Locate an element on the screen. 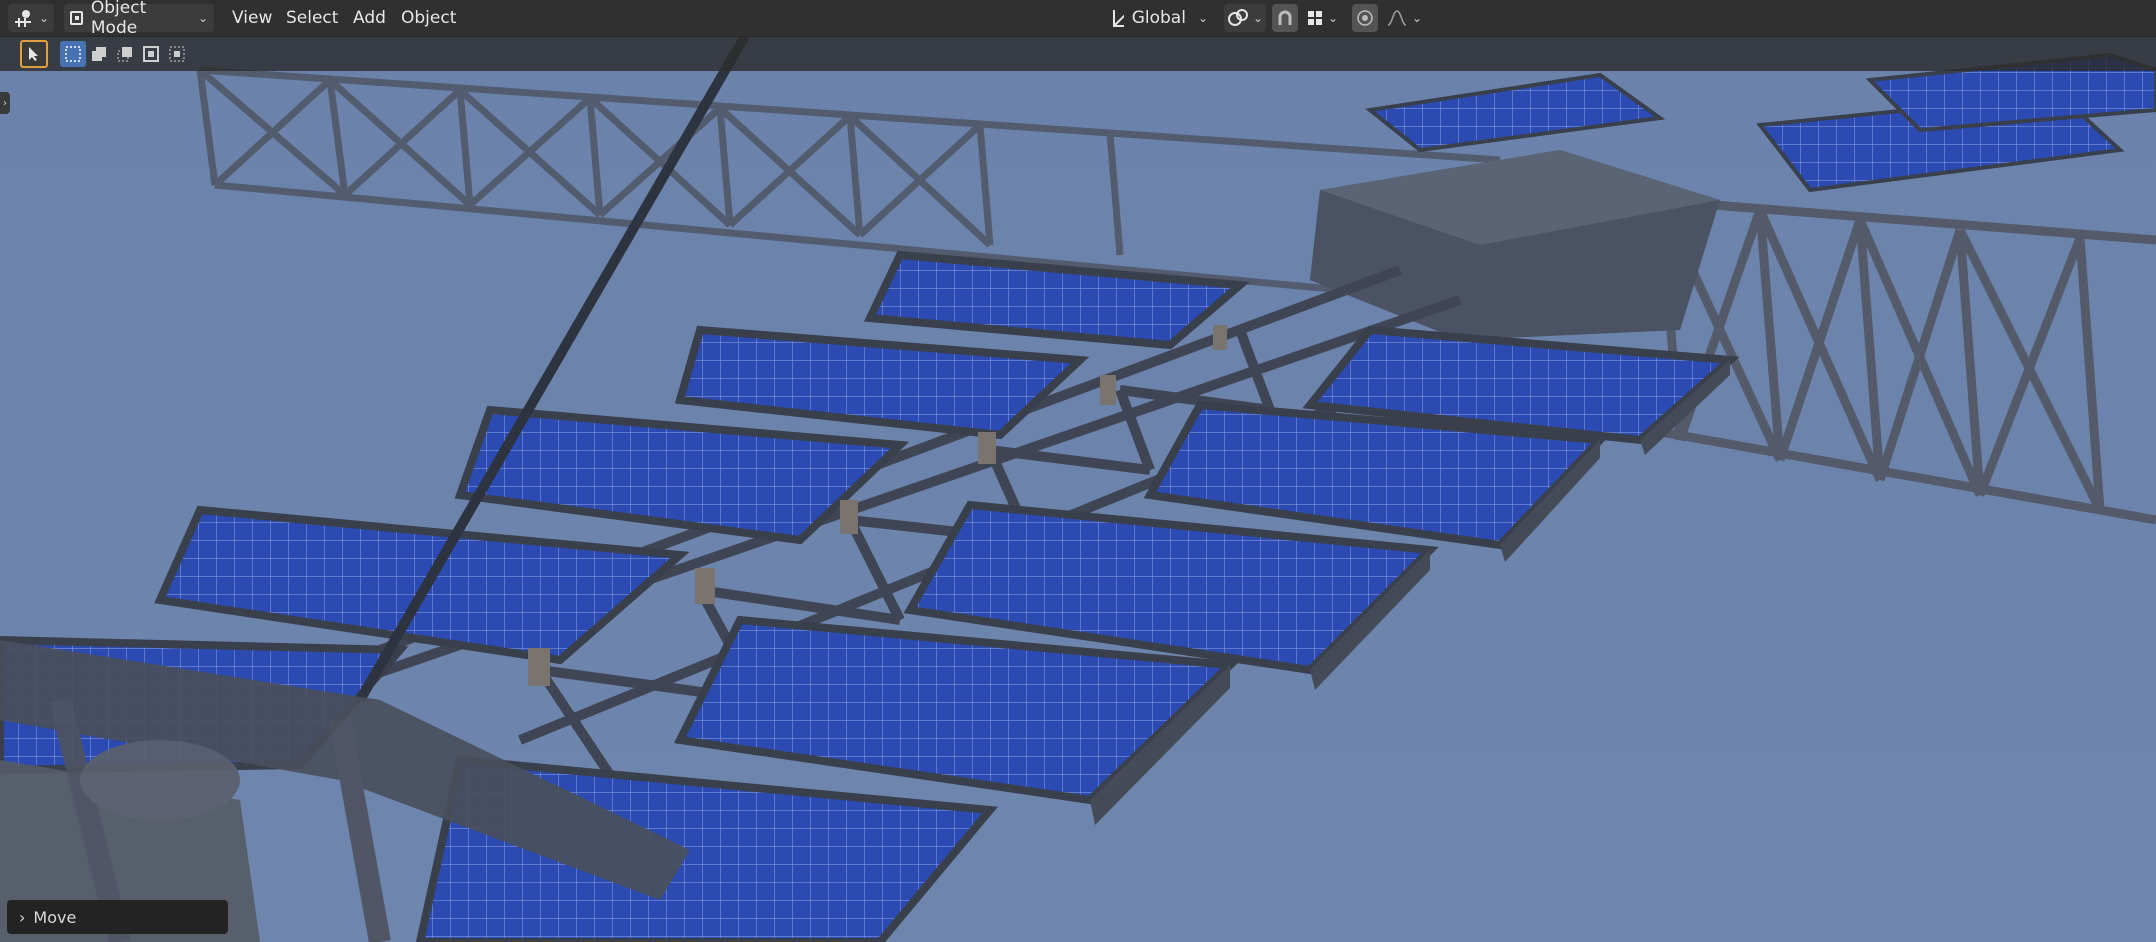 The height and width of the screenshot is (942, 2156). menu-object: Object is located at coordinates (428, 18).